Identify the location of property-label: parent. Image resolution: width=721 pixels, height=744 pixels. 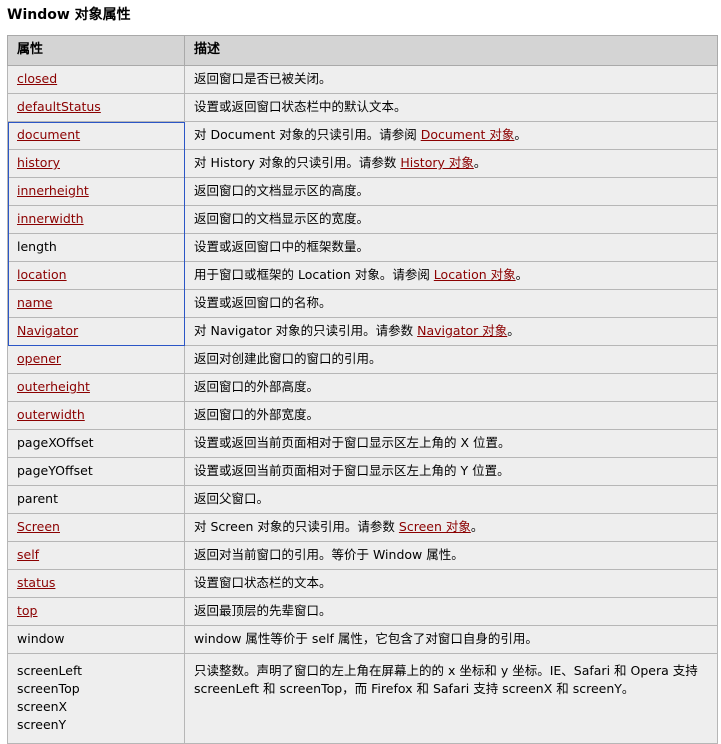
(37, 498).